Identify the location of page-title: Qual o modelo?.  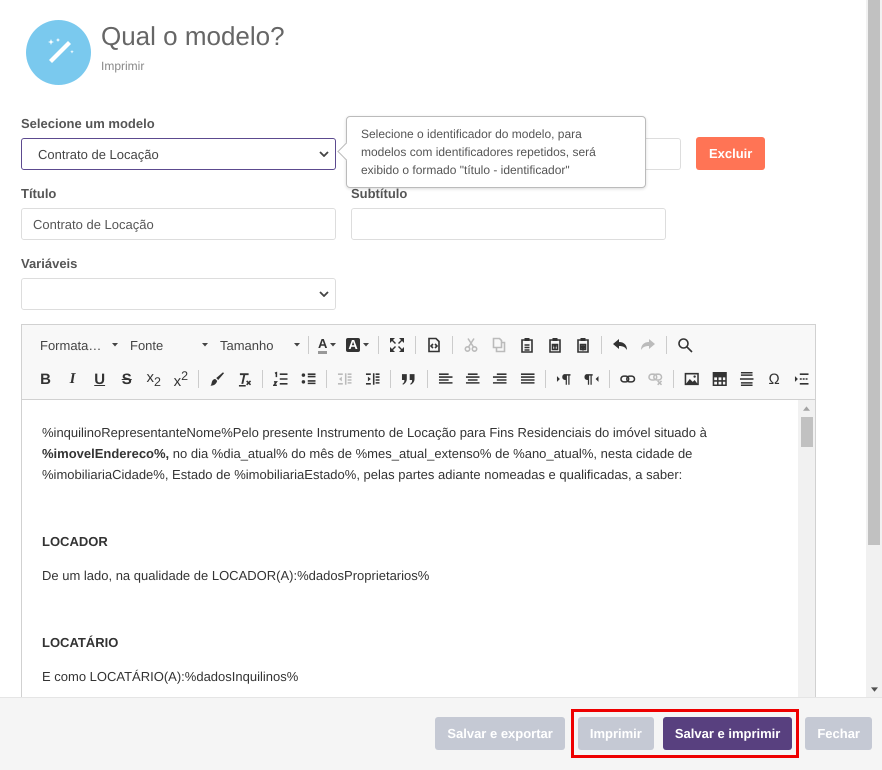
(193, 36).